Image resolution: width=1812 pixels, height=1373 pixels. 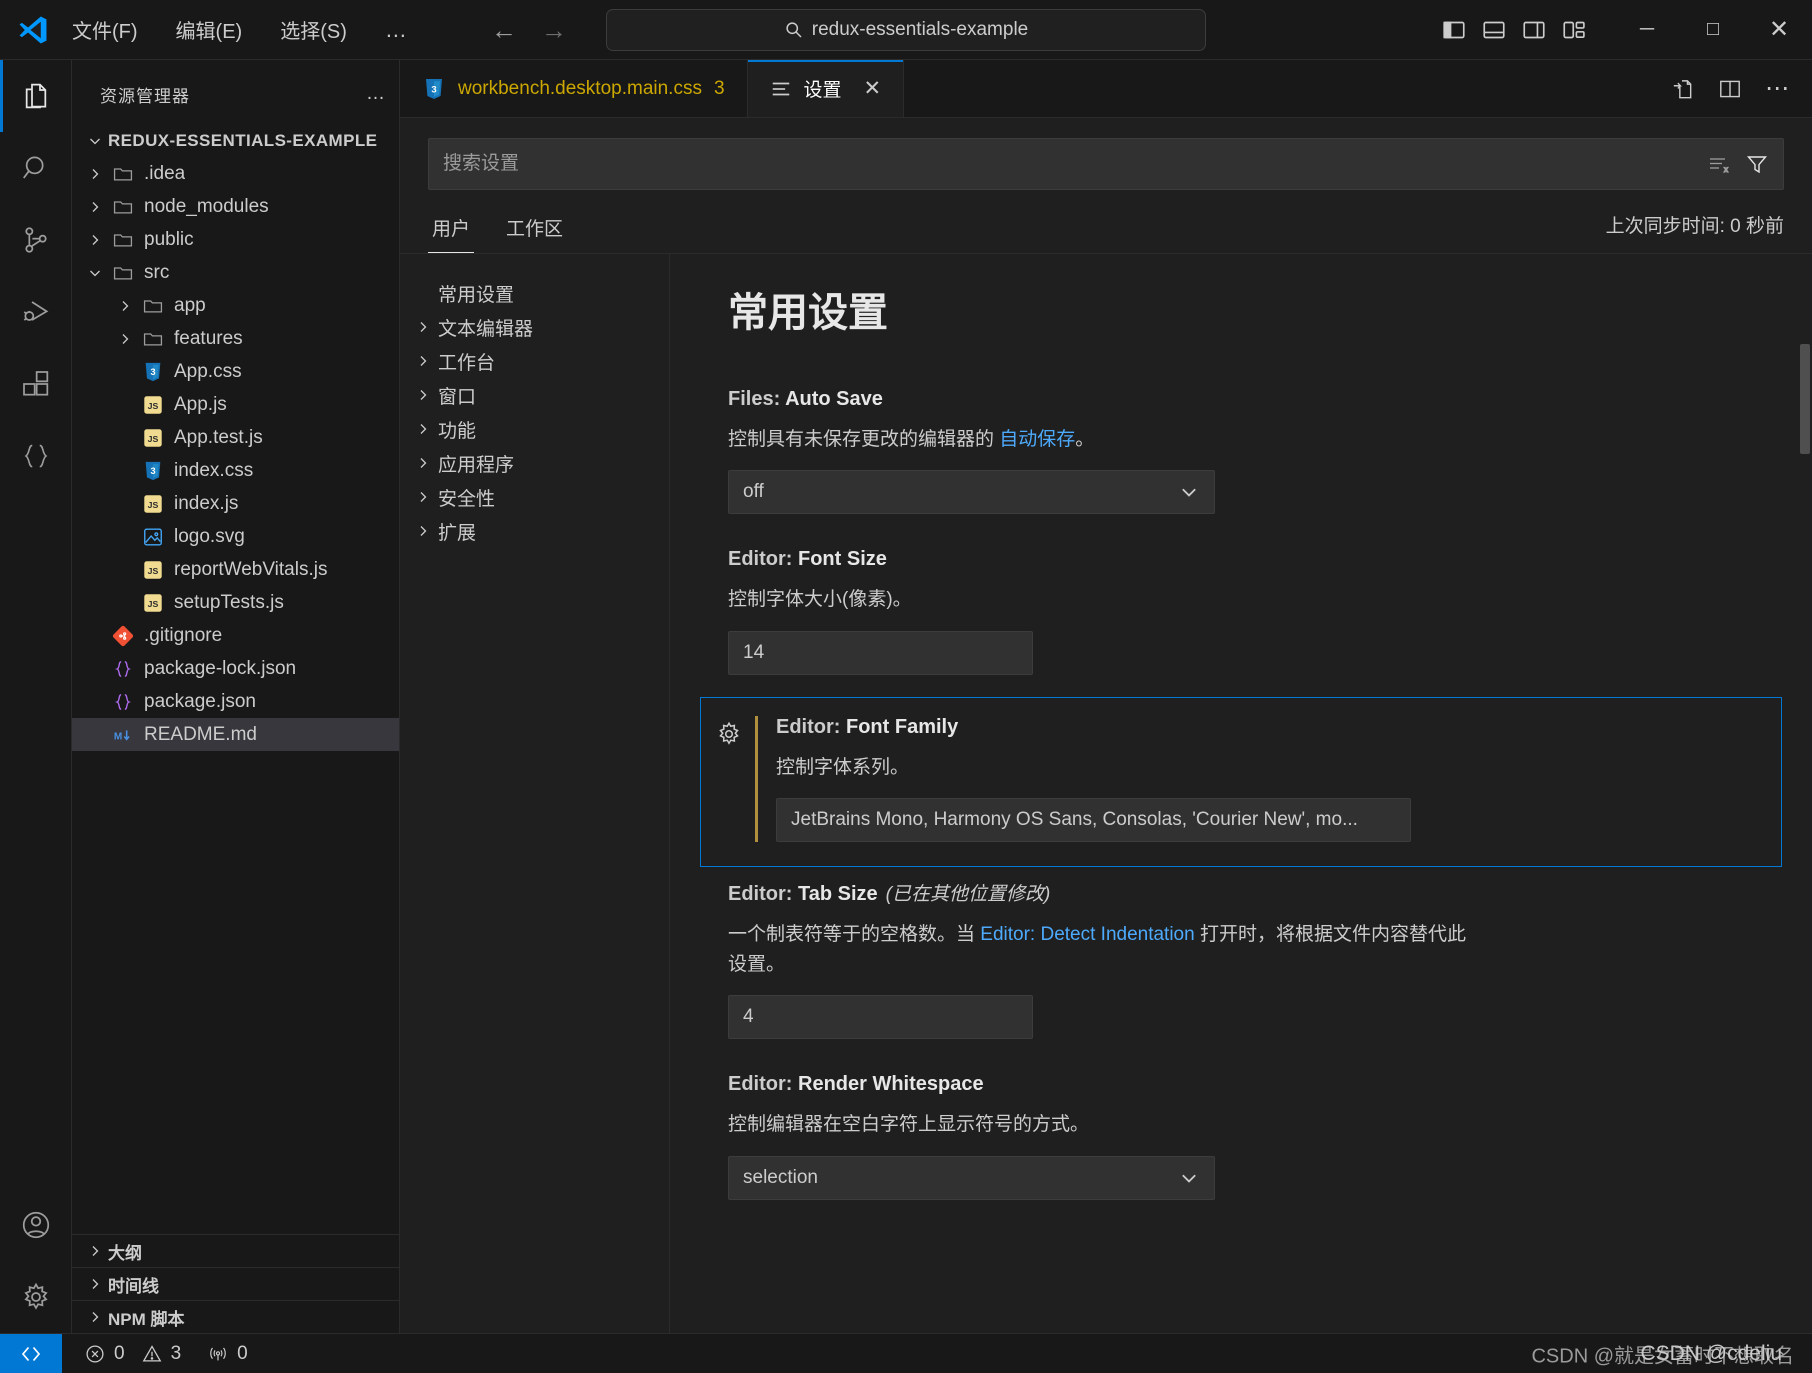 I want to click on minimize-button: ─, so click(x=1647, y=30).